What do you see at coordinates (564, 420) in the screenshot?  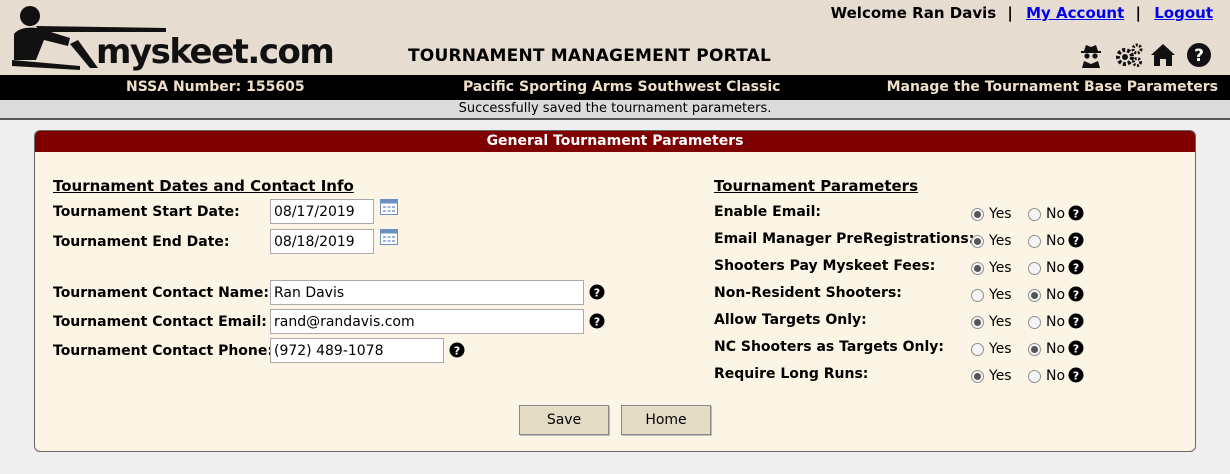 I see `save-button: Save` at bounding box center [564, 420].